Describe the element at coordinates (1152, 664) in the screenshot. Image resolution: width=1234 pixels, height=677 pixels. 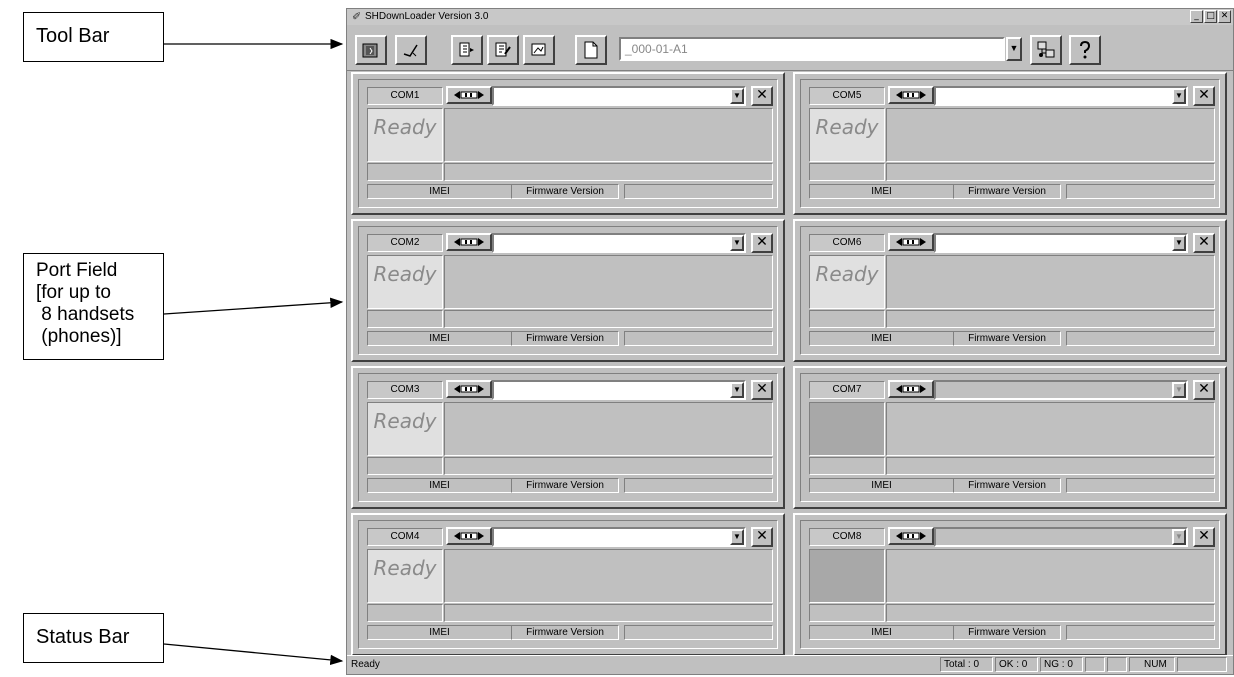
I see `num-lock-indicator: NUM` at that location.